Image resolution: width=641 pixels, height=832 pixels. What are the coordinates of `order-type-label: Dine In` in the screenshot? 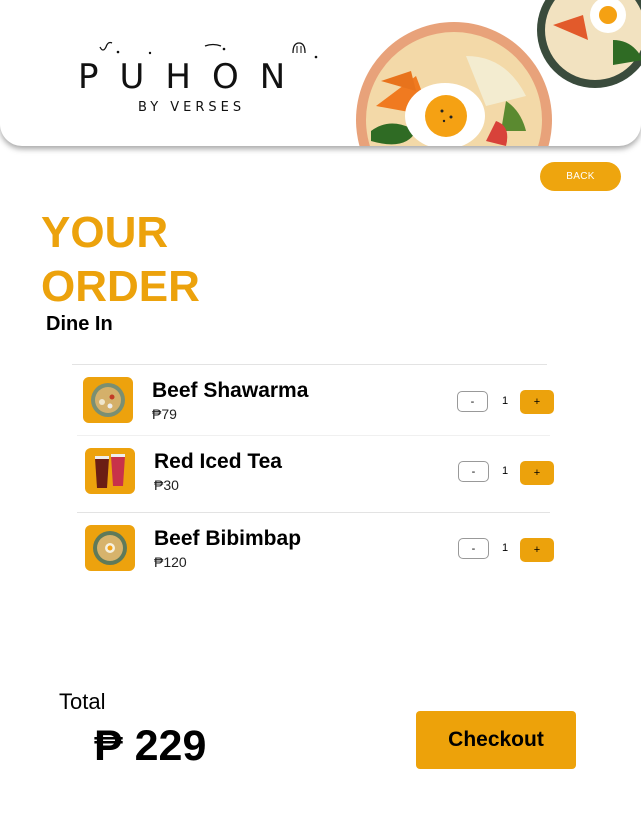 It's located at (79, 324).